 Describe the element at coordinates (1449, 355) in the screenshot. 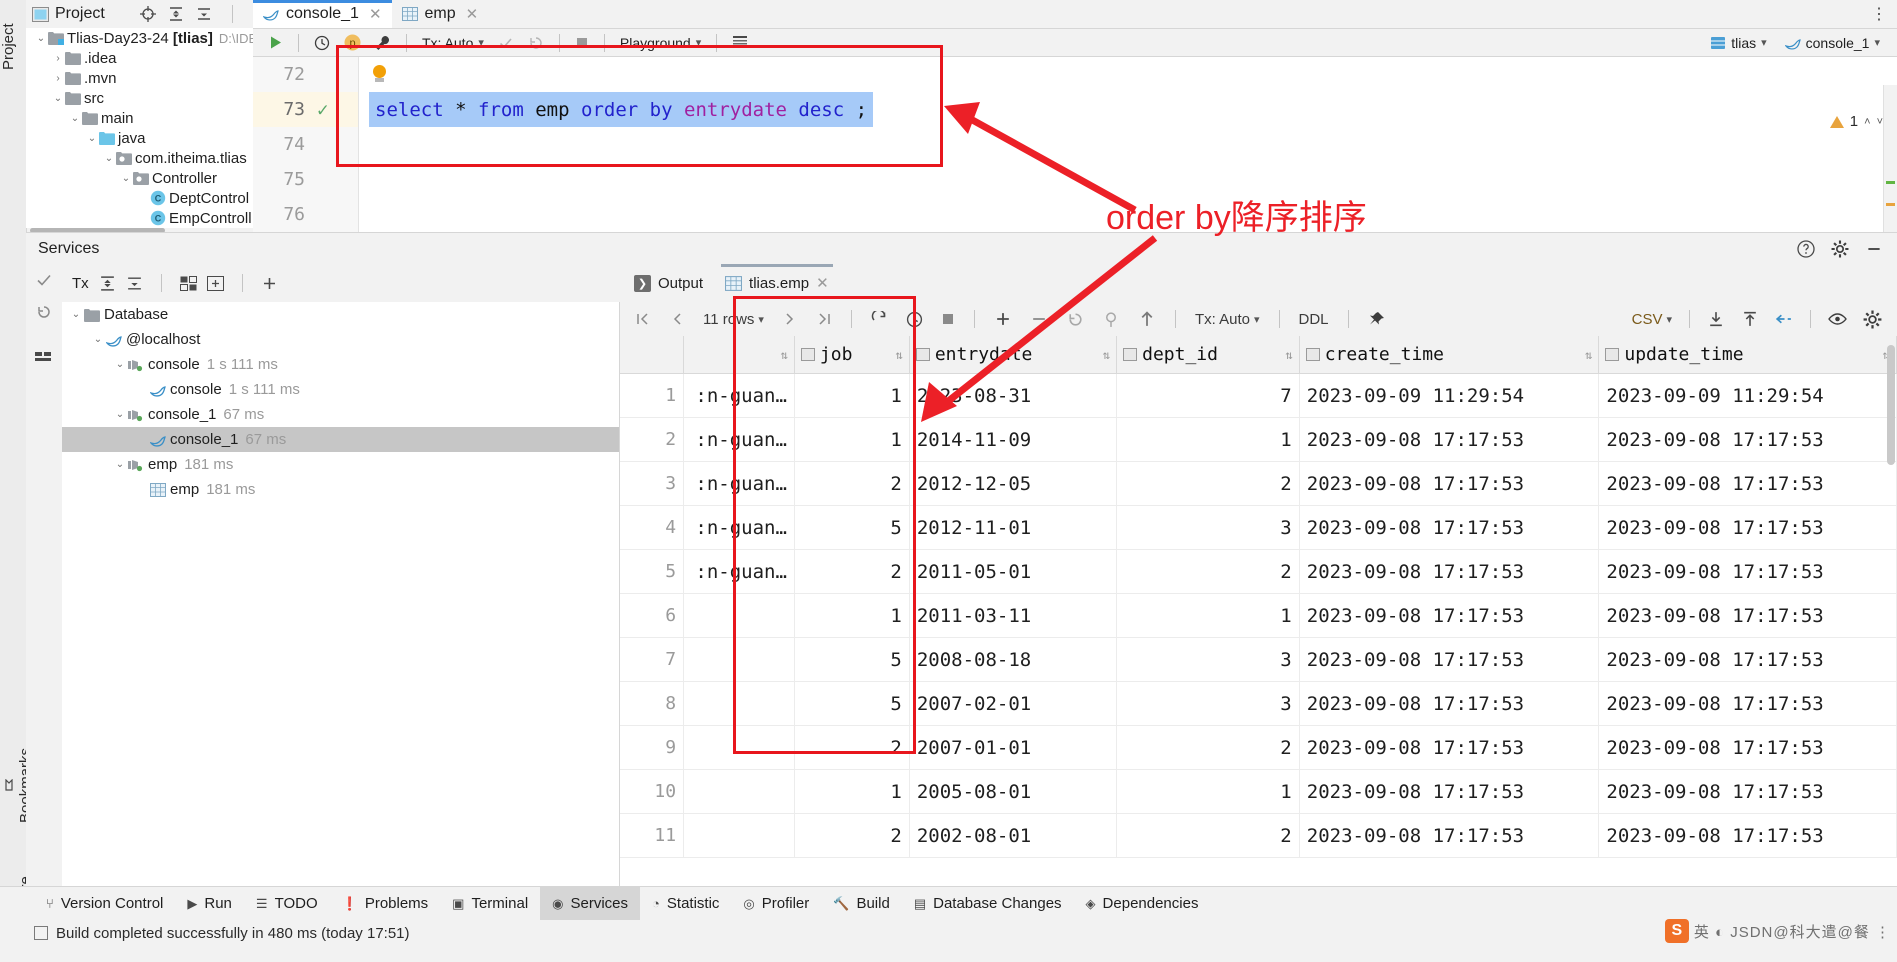

I see `column-header-create_time: create_time ⇅` at that location.